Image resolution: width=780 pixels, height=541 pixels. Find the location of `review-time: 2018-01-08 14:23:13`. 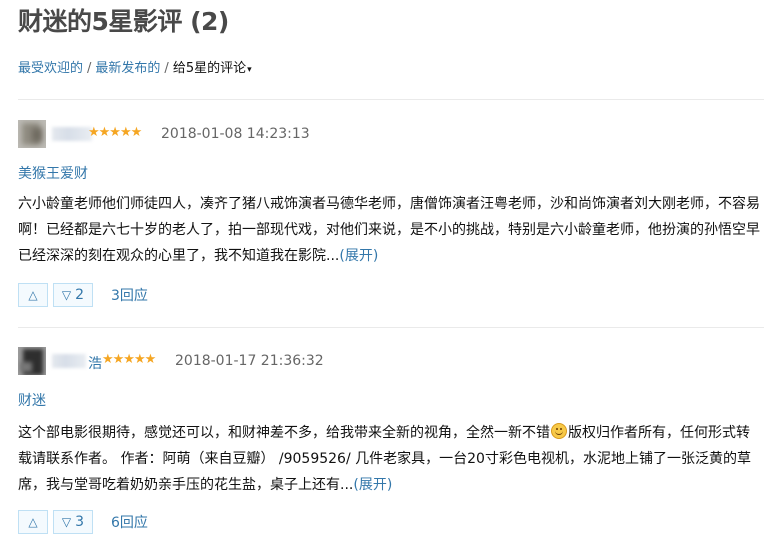

review-time: 2018-01-08 14:23:13 is located at coordinates (235, 134).